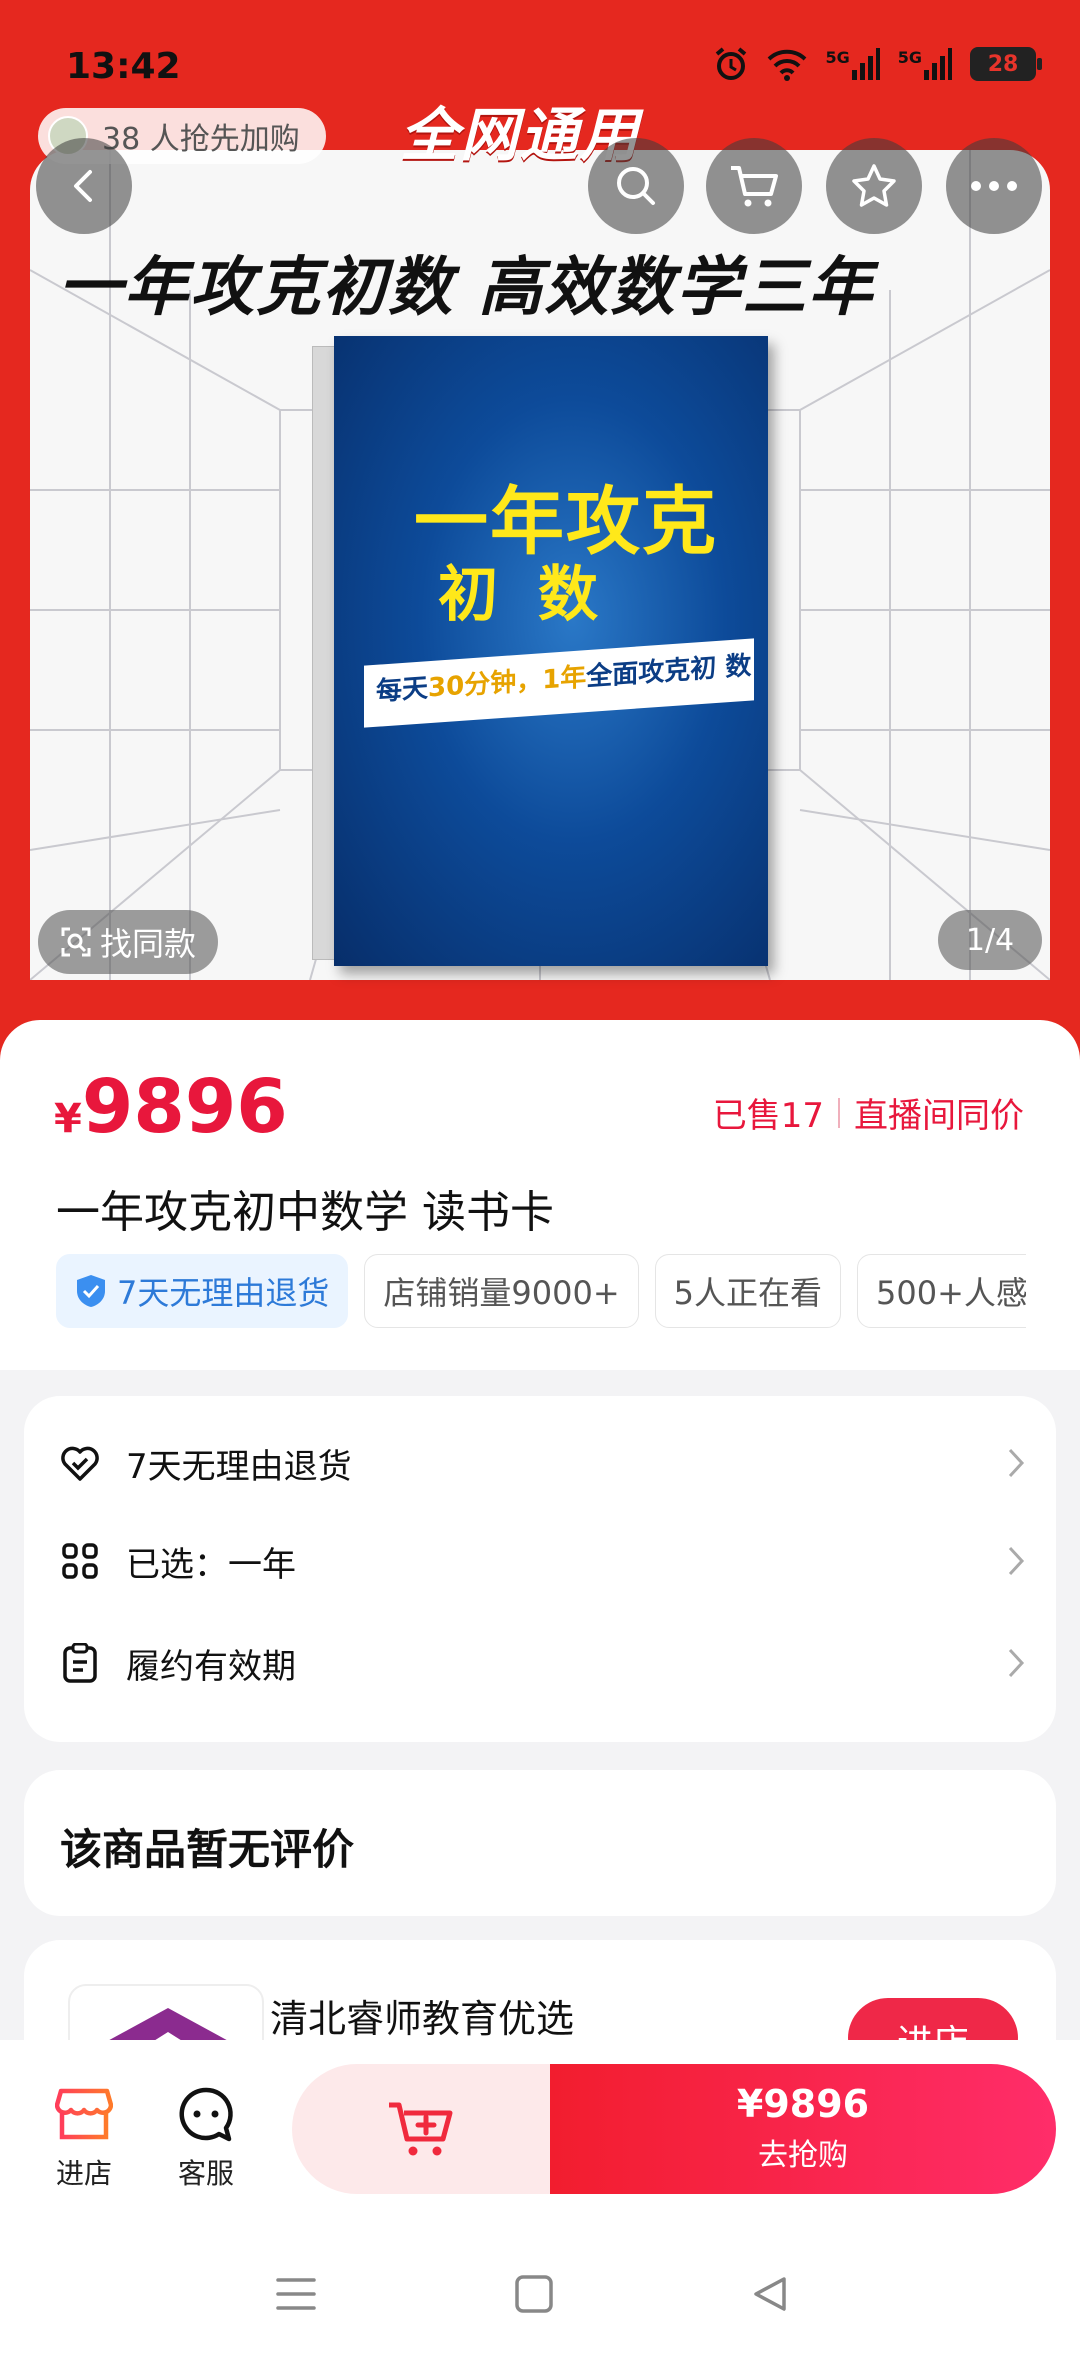 The height and width of the screenshot is (2354, 1080). Describe the element at coordinates (84, 2115) in the screenshot. I see `store-icon` at that location.